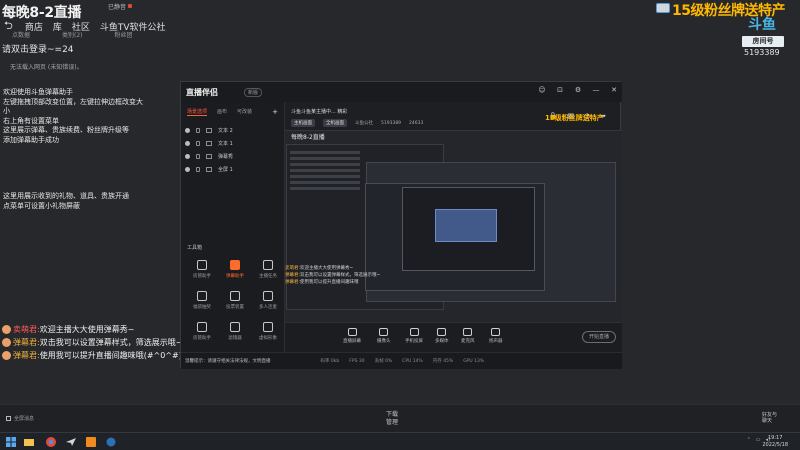 This screenshot has width=800, height=450. What do you see at coordinates (87, 329) in the screenshot?
I see `chat-text: 欢迎主播大大使用弹幕秀~` at bounding box center [87, 329].